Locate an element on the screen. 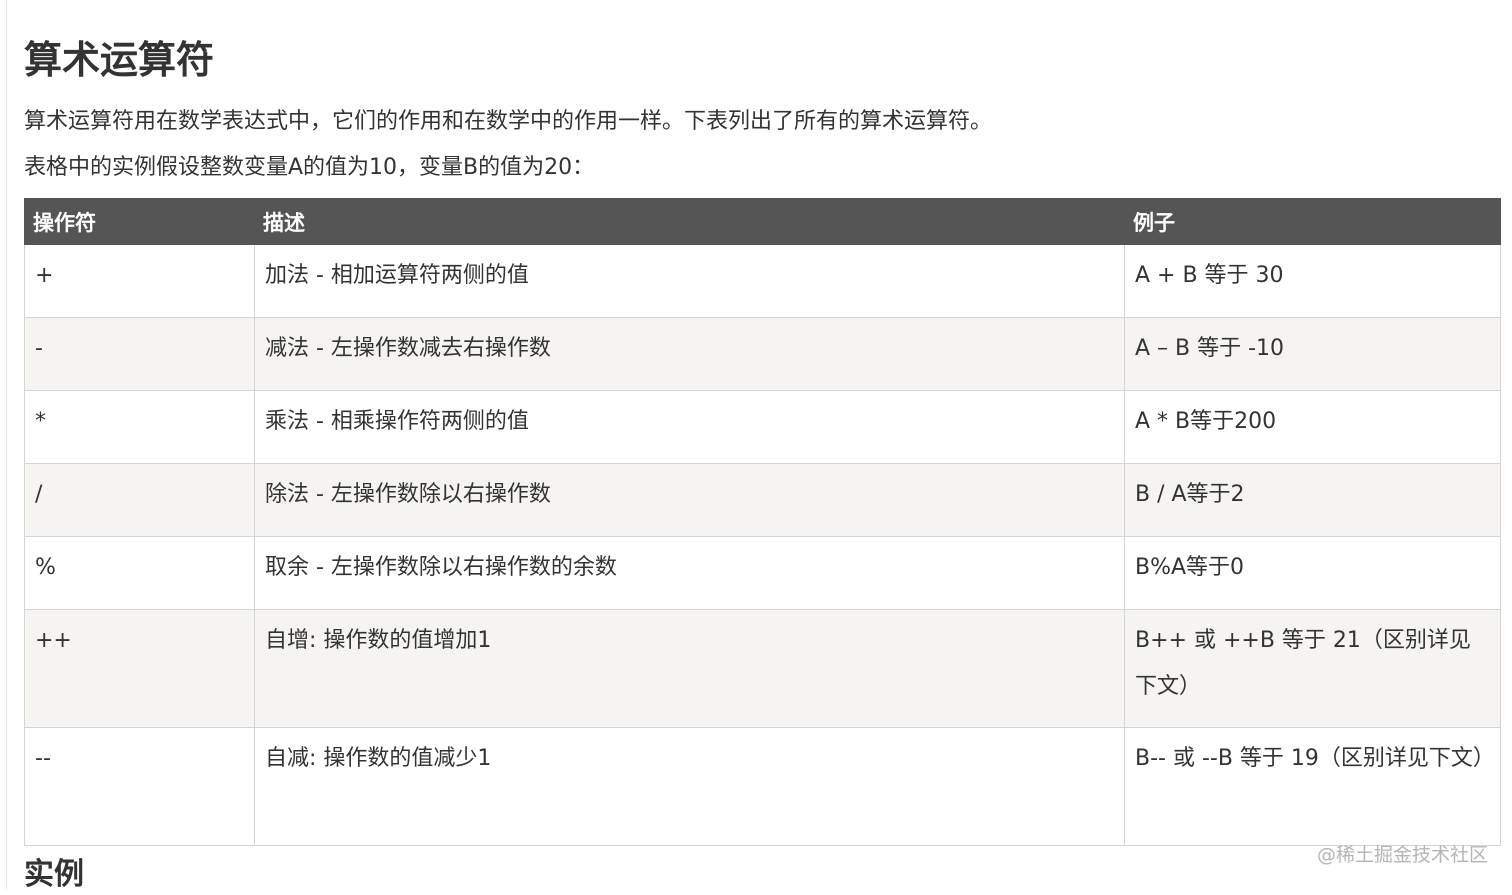  watermark: @稀土掘金技术社区 is located at coordinates (1402, 855).